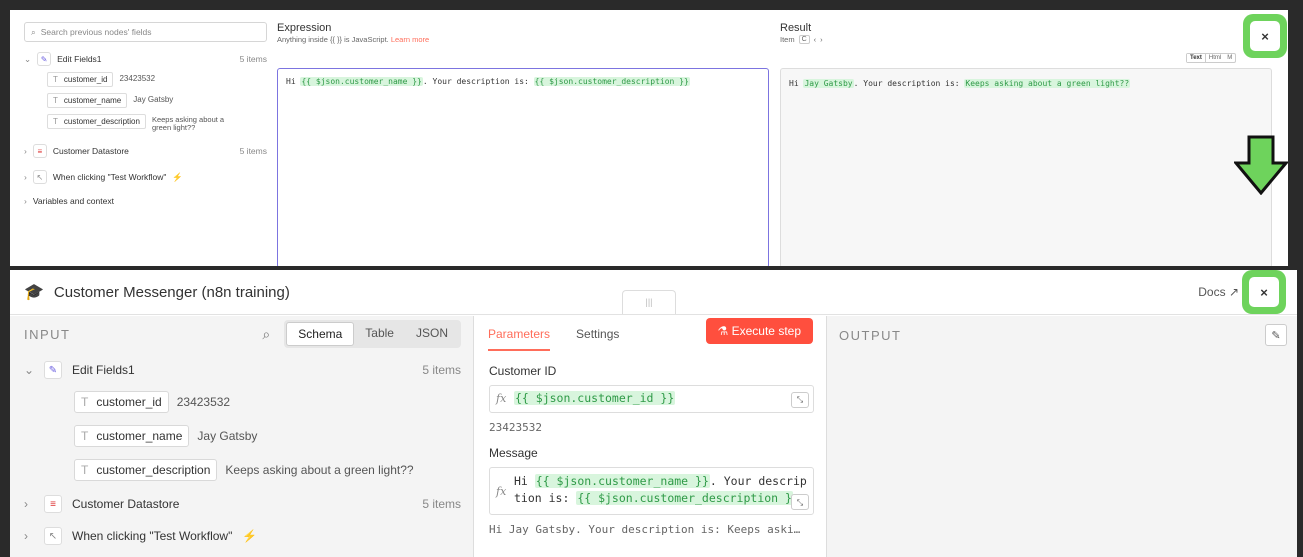 This screenshot has width=1303, height=557. What do you see at coordinates (101, 121) in the screenshot?
I see `field-name: customer_description` at bounding box center [101, 121].